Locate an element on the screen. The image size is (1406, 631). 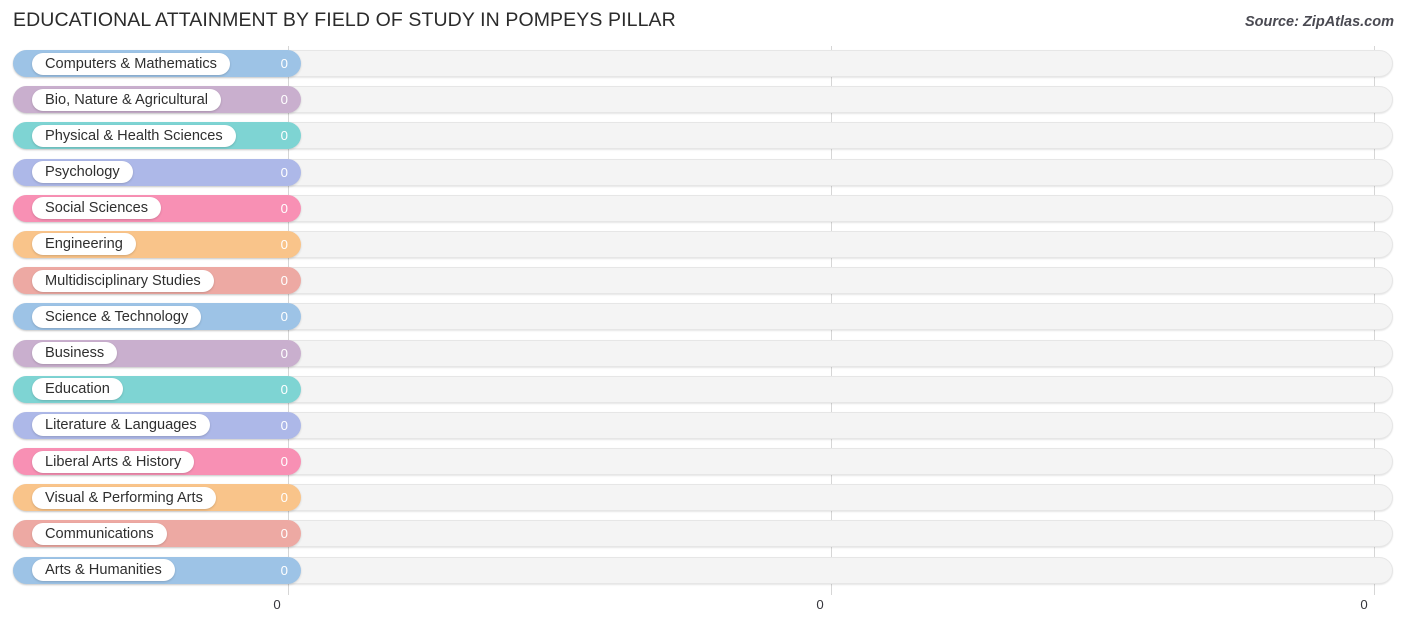
category-label: Engineering is located at coordinates (84, 244).